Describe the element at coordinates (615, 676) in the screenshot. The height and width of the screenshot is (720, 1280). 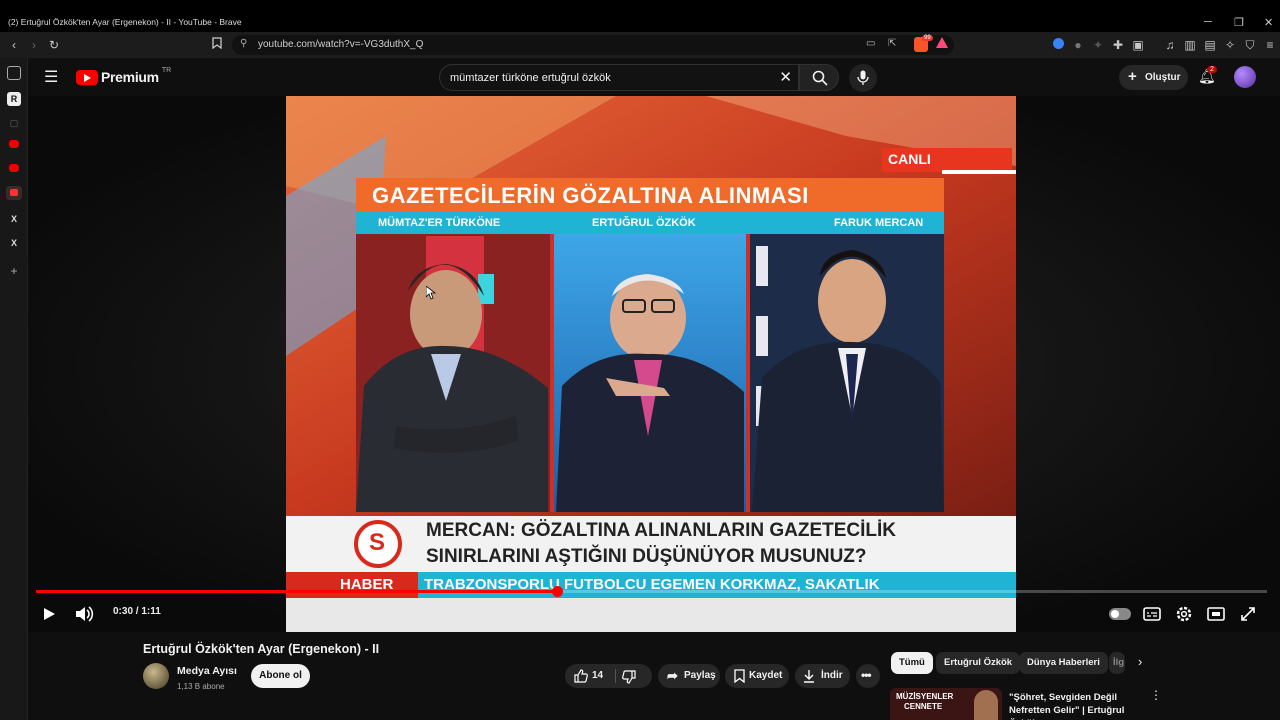
I see `like-divider` at that location.